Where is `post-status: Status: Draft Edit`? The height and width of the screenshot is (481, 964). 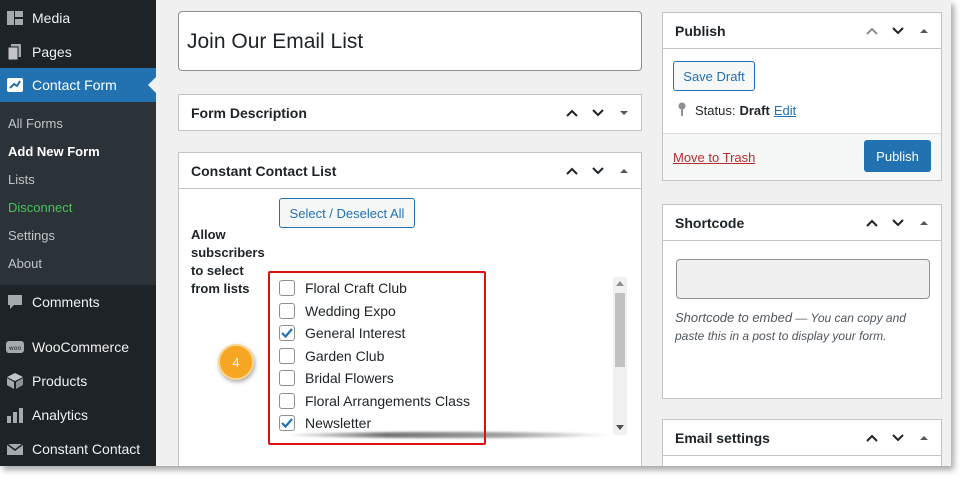
post-status: Status: Draft Edit is located at coordinates (736, 110).